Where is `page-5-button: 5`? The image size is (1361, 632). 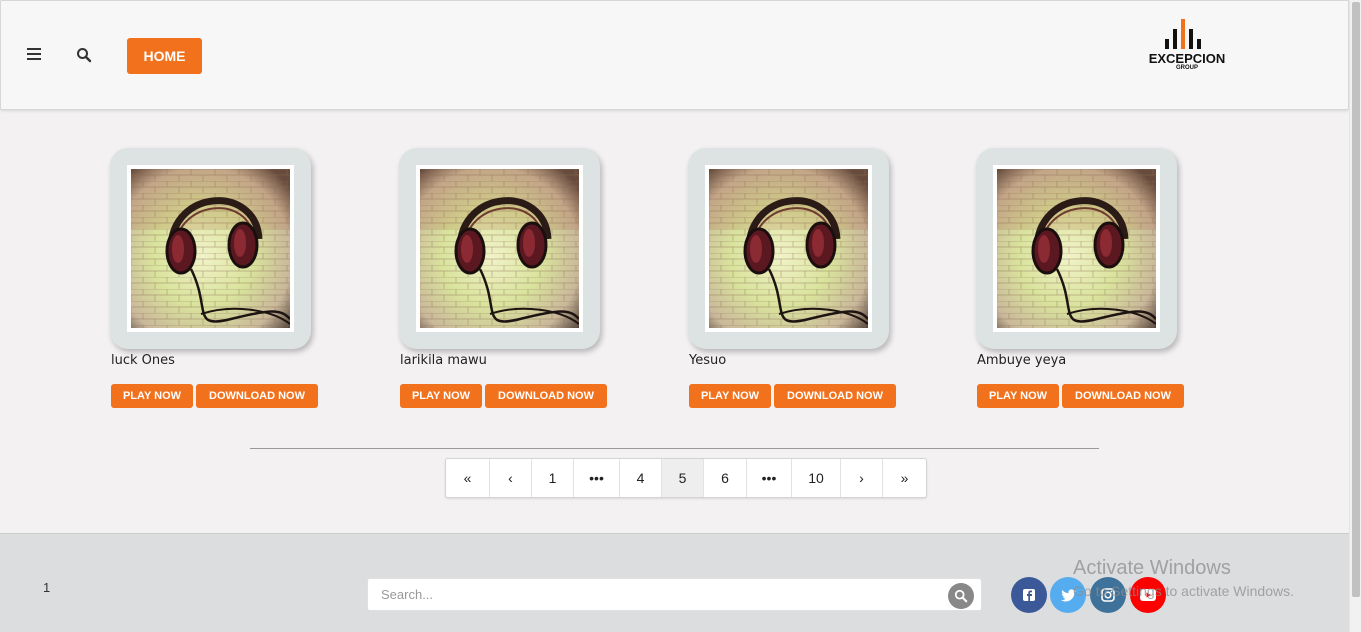 page-5-button: 5 is located at coordinates (683, 478).